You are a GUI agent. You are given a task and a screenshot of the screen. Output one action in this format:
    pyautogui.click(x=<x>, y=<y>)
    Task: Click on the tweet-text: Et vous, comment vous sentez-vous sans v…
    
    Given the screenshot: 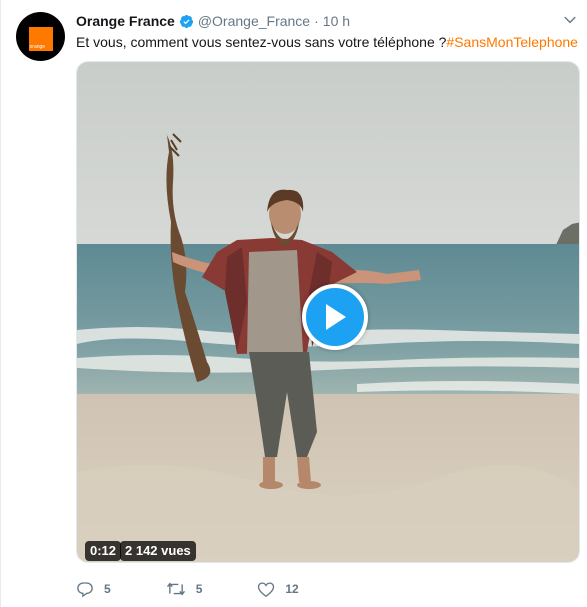 What is the action you would take?
    pyautogui.click(x=327, y=42)
    